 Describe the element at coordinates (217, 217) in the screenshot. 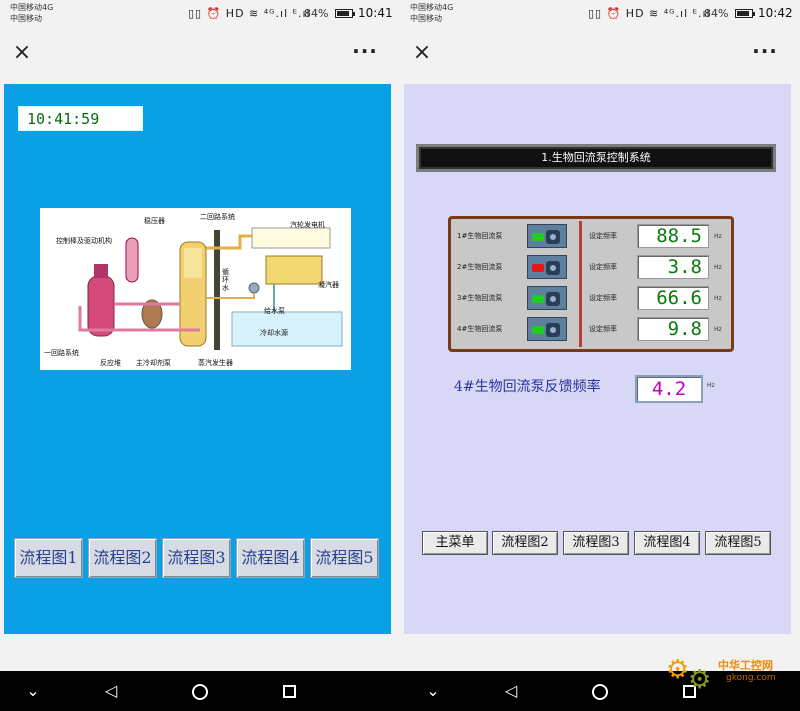

I see `label-secondary-loop: 二回路系统` at that location.